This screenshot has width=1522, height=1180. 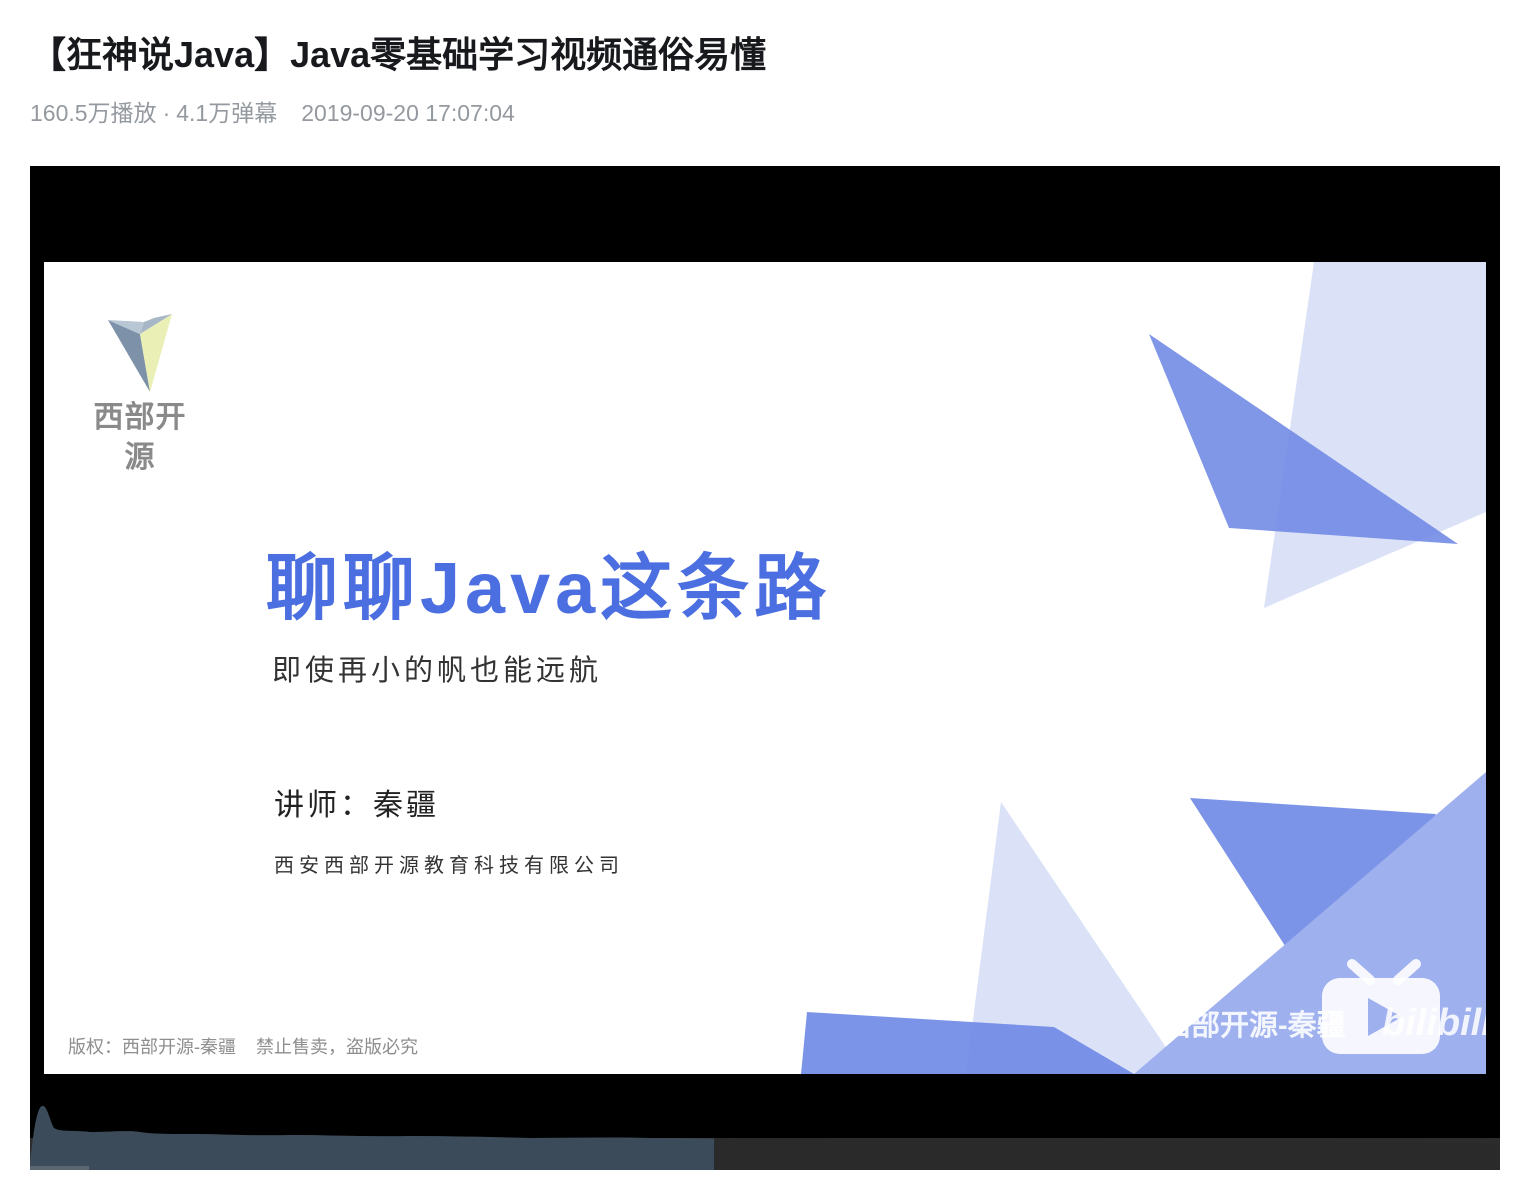 What do you see at coordinates (140, 395) in the screenshot?
I see `company-logo: 西部开源` at bounding box center [140, 395].